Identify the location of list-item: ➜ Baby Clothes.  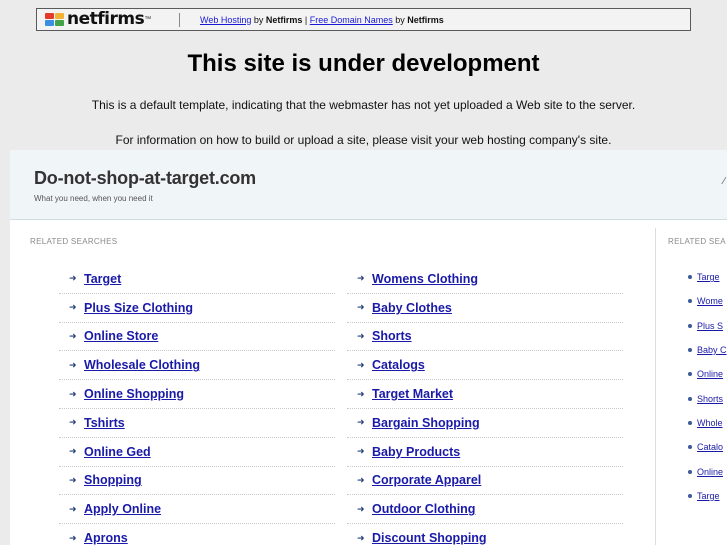
(485, 308).